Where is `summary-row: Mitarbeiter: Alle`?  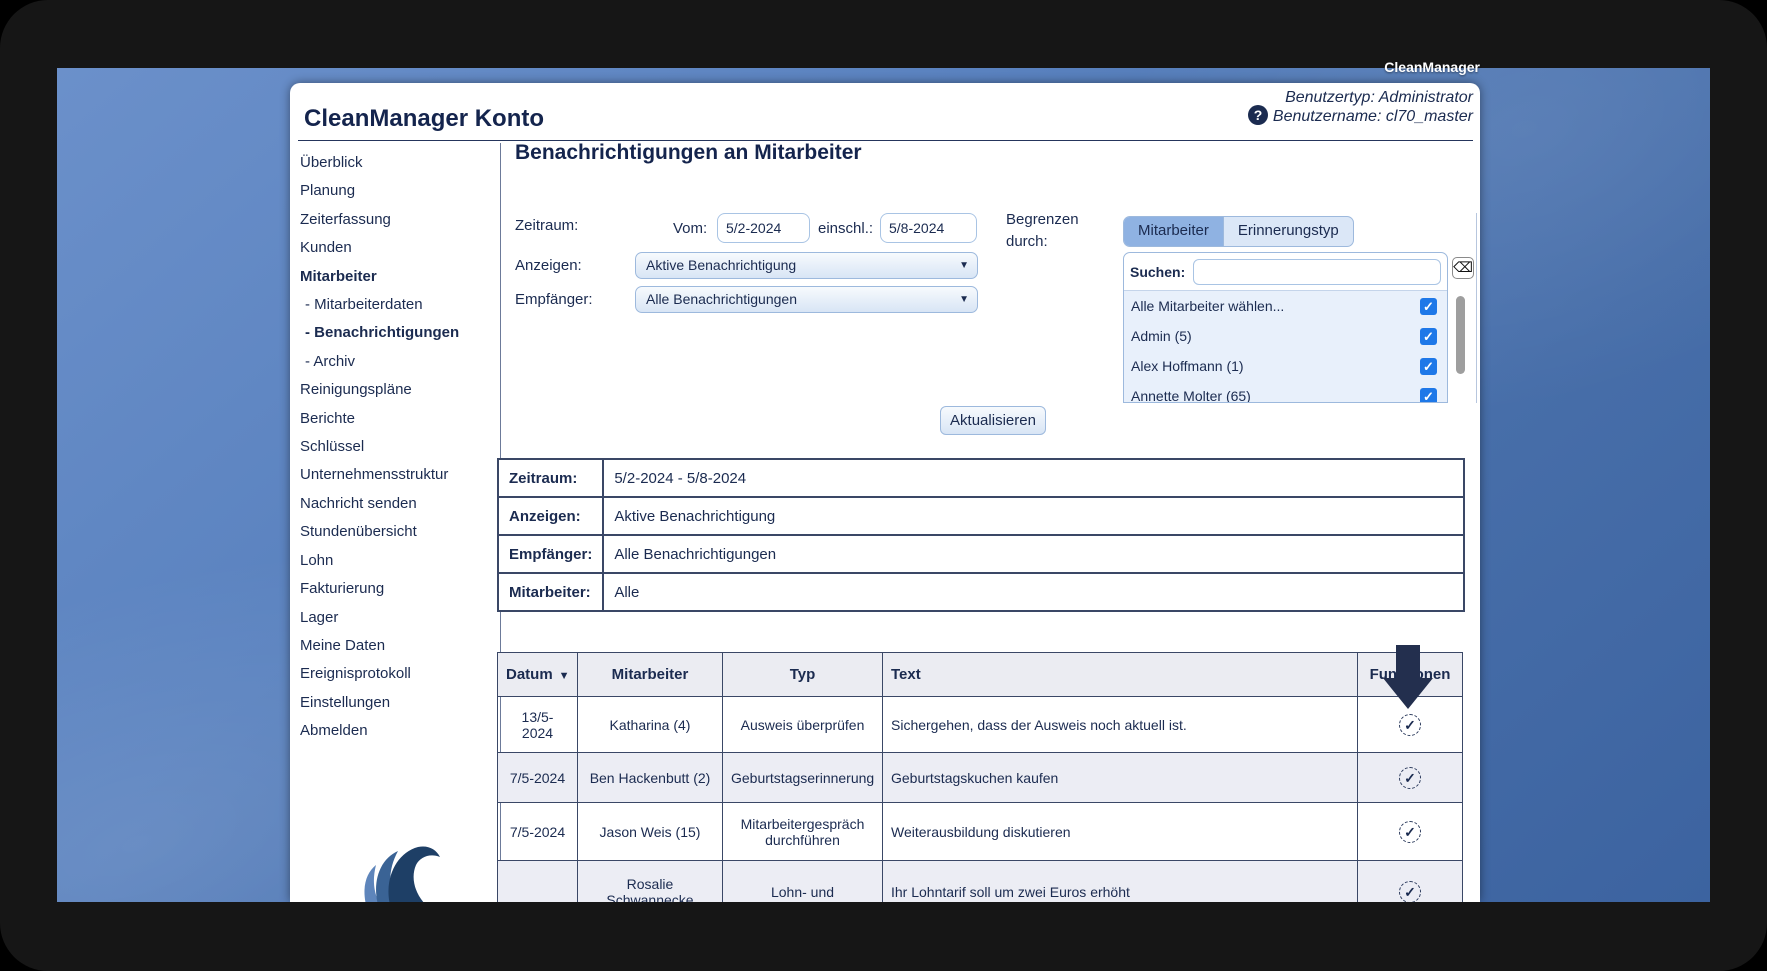
summary-row: Mitarbeiter: Alle is located at coordinates (980, 592).